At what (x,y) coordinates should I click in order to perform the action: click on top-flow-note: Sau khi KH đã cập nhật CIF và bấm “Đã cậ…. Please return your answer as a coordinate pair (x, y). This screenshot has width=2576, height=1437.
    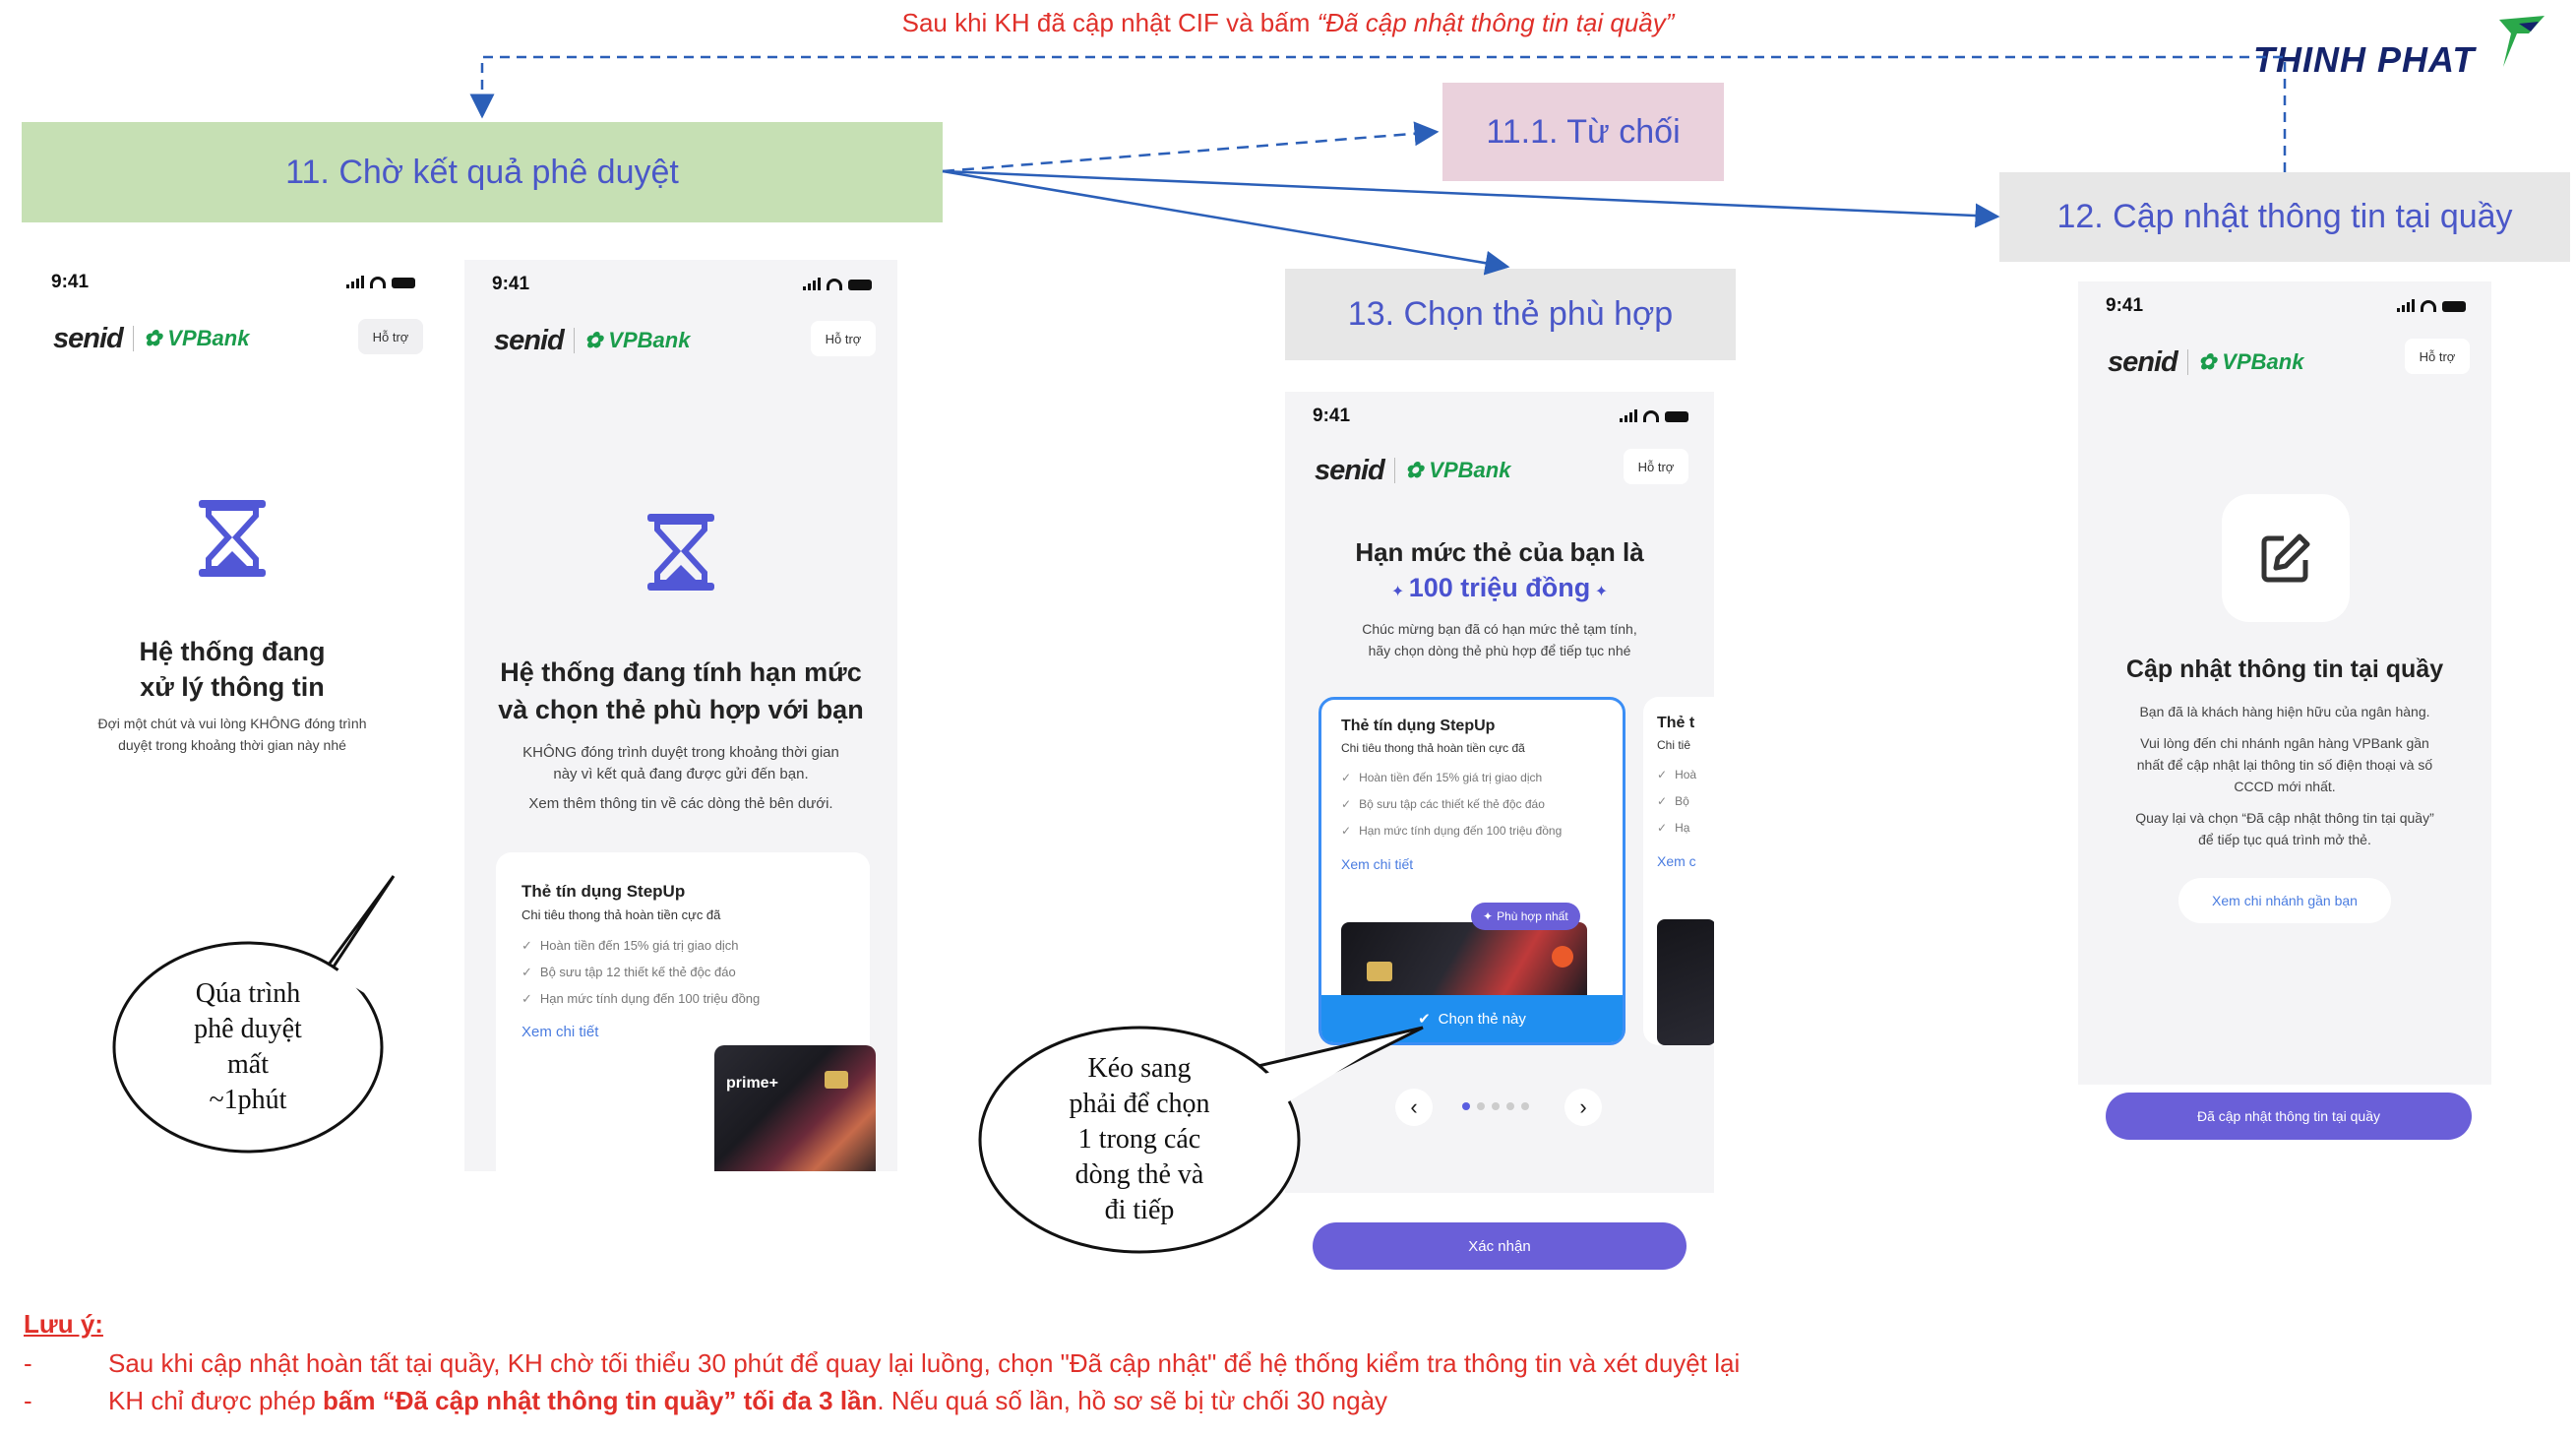
    Looking at the image, I should click on (1288, 22).